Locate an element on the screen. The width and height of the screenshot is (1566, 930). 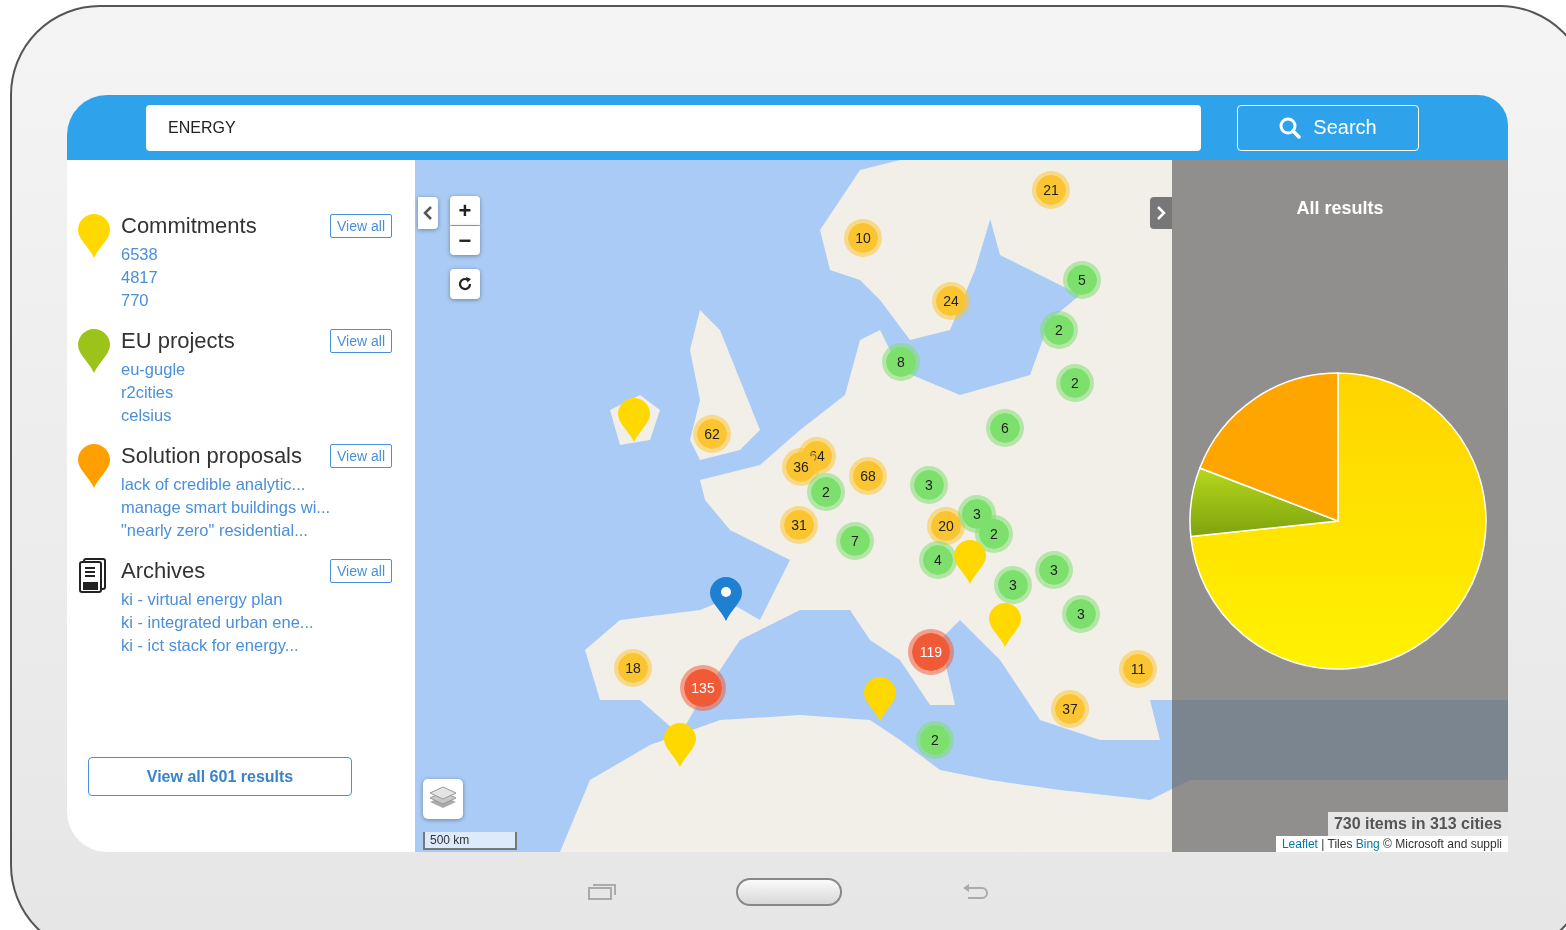
search-icon is located at coordinates (1290, 127).